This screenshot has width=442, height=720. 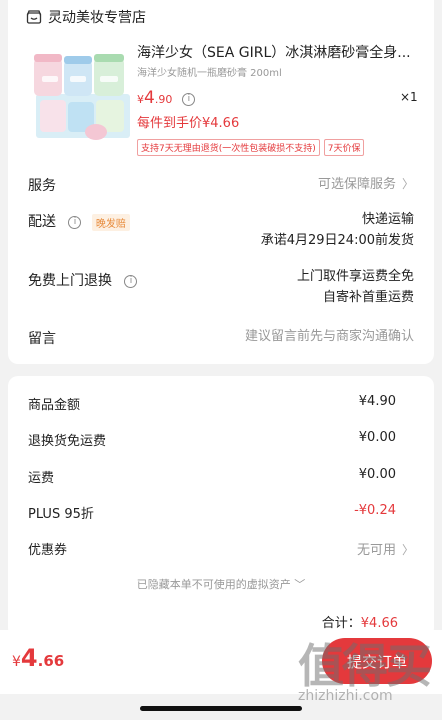 I want to click on plus-discount-label: PLUS 95折, so click(x=61, y=514).